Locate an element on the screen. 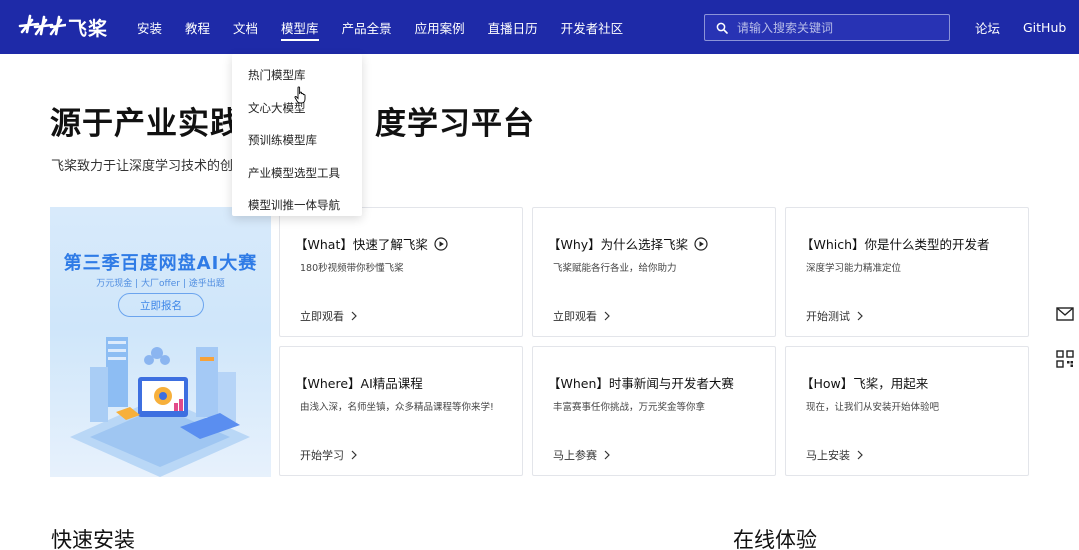  card-which: 【Which】你是什么类型的开发者 深度学习能力精准定位 开始测试 is located at coordinates (907, 272).